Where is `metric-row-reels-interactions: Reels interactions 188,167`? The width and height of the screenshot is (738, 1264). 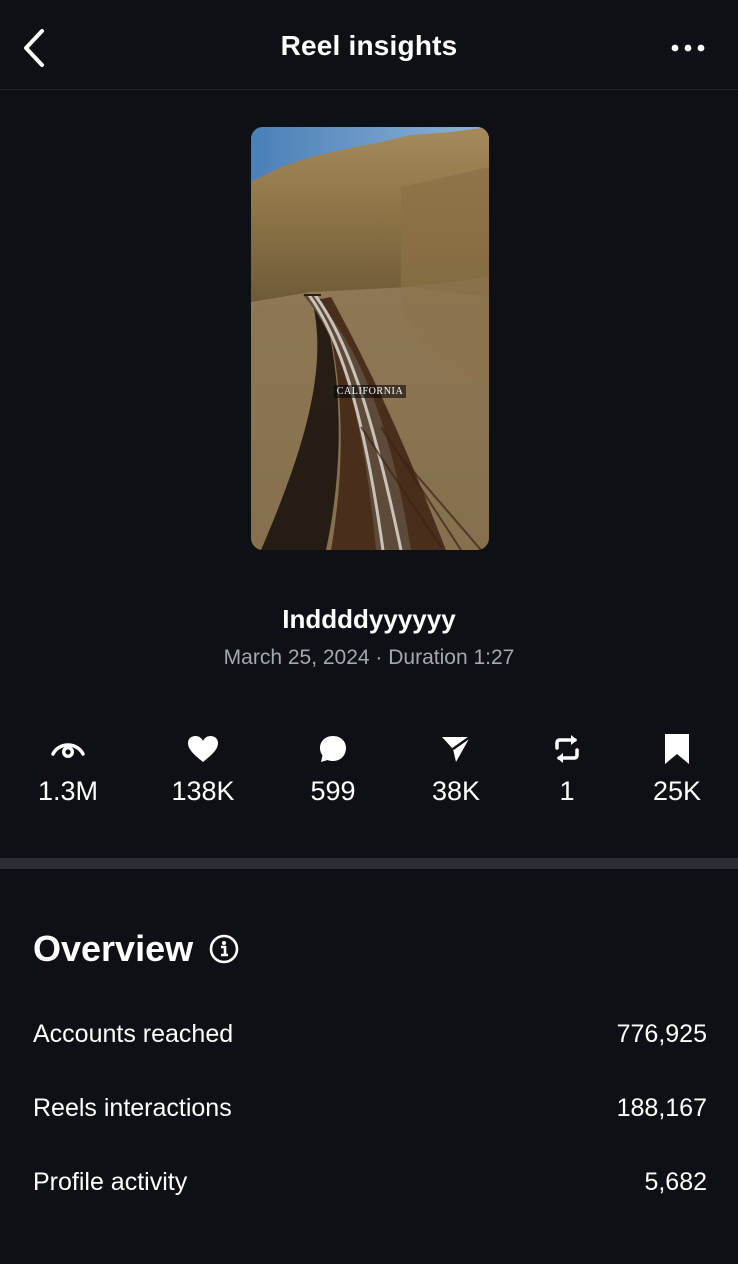
metric-row-reels-interactions: Reels interactions 188,167 is located at coordinates (370, 1108).